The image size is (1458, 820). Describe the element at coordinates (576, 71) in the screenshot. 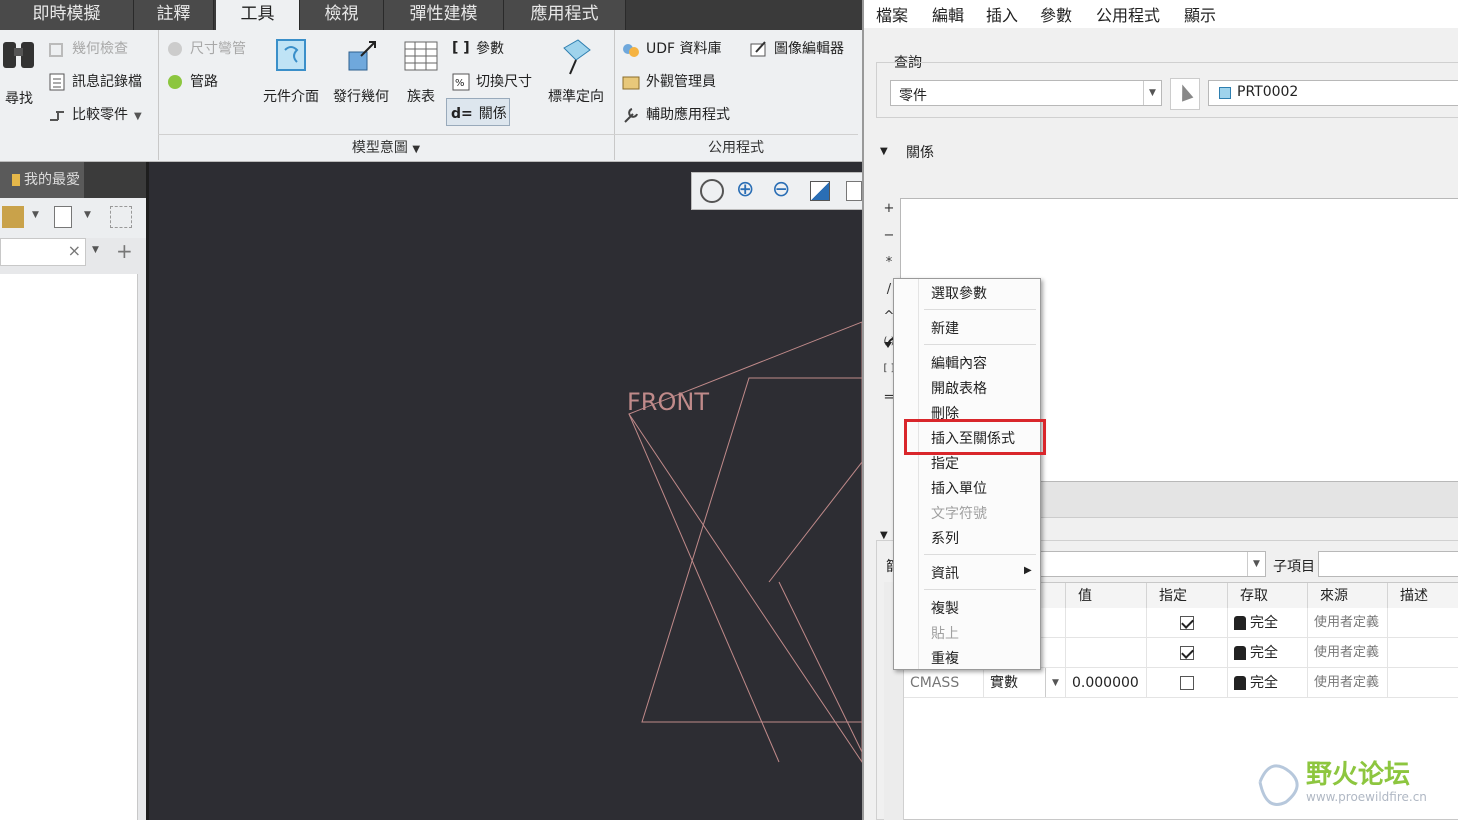

I see `standard-orientation-button: 標準定向` at that location.